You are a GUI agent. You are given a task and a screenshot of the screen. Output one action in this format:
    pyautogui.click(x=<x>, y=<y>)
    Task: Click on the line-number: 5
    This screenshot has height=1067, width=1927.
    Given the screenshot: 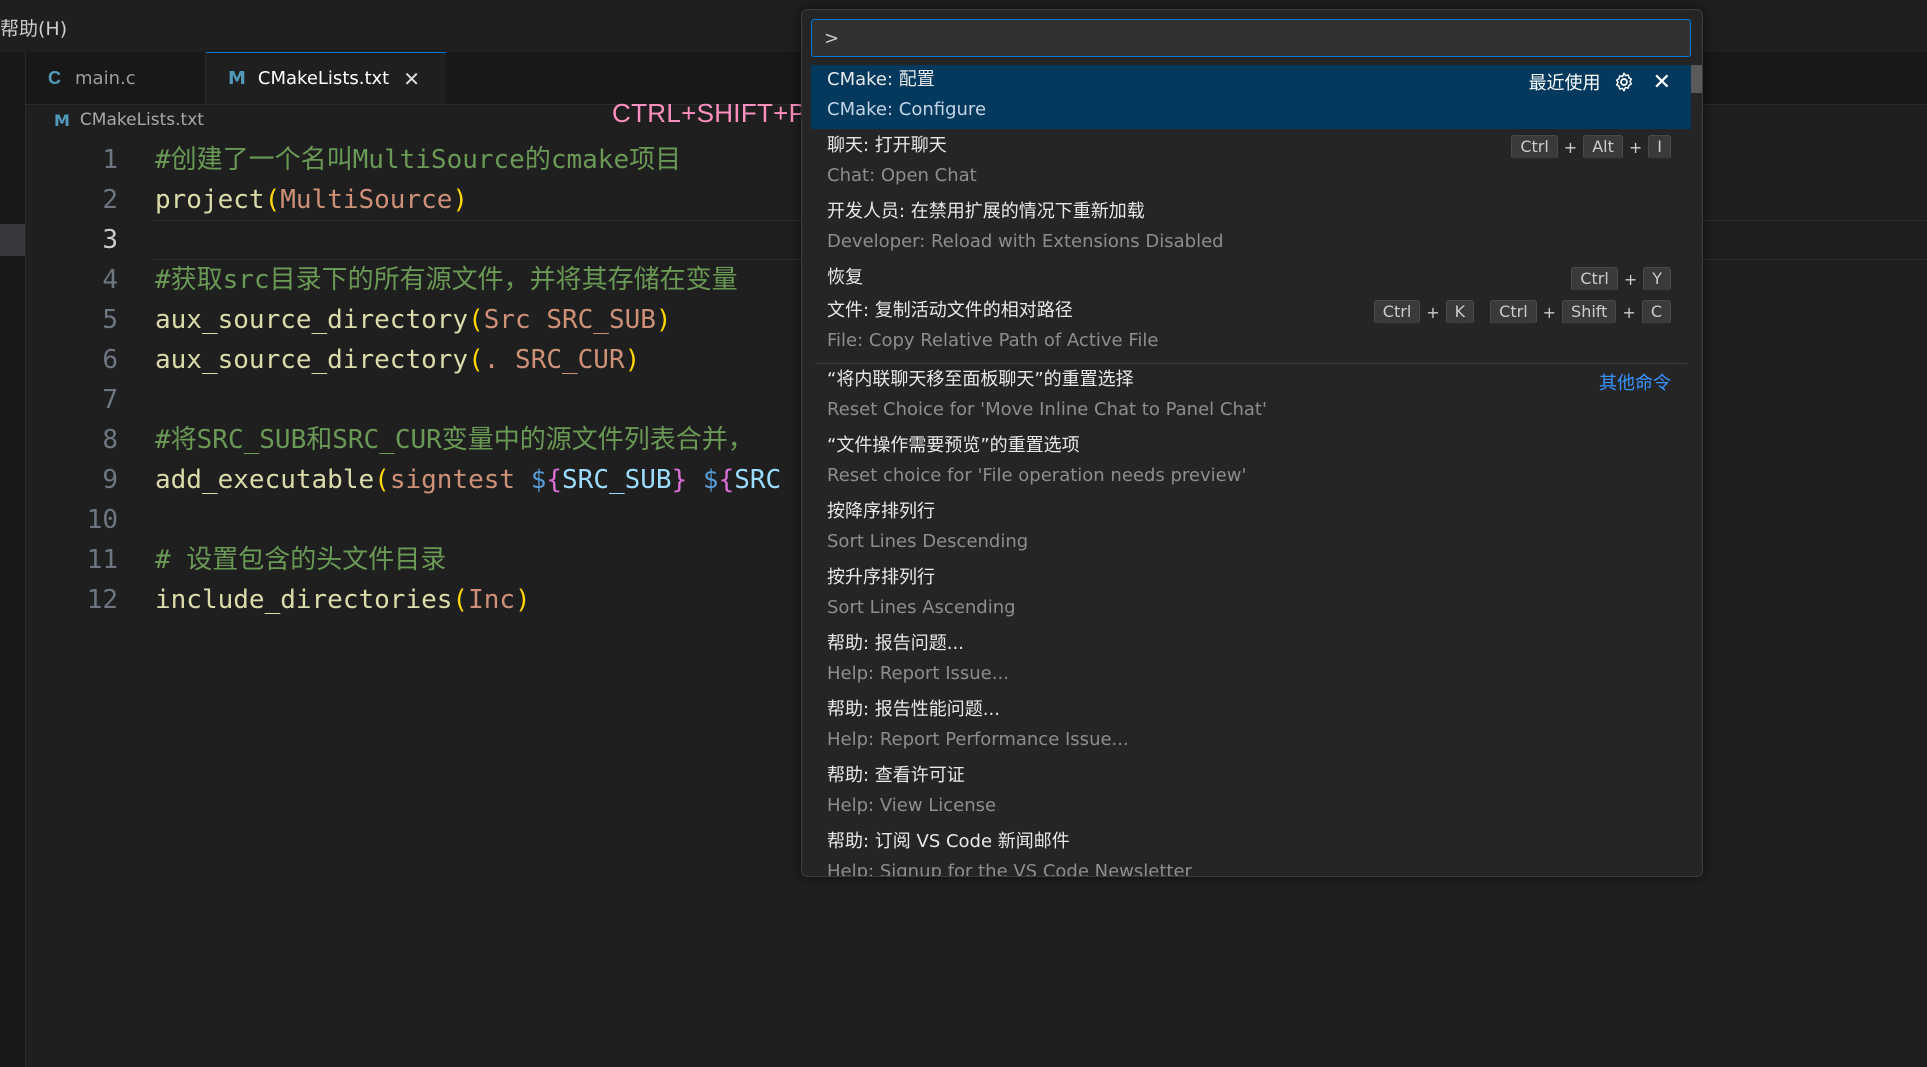 What is the action you would take?
    pyautogui.click(x=110, y=320)
    